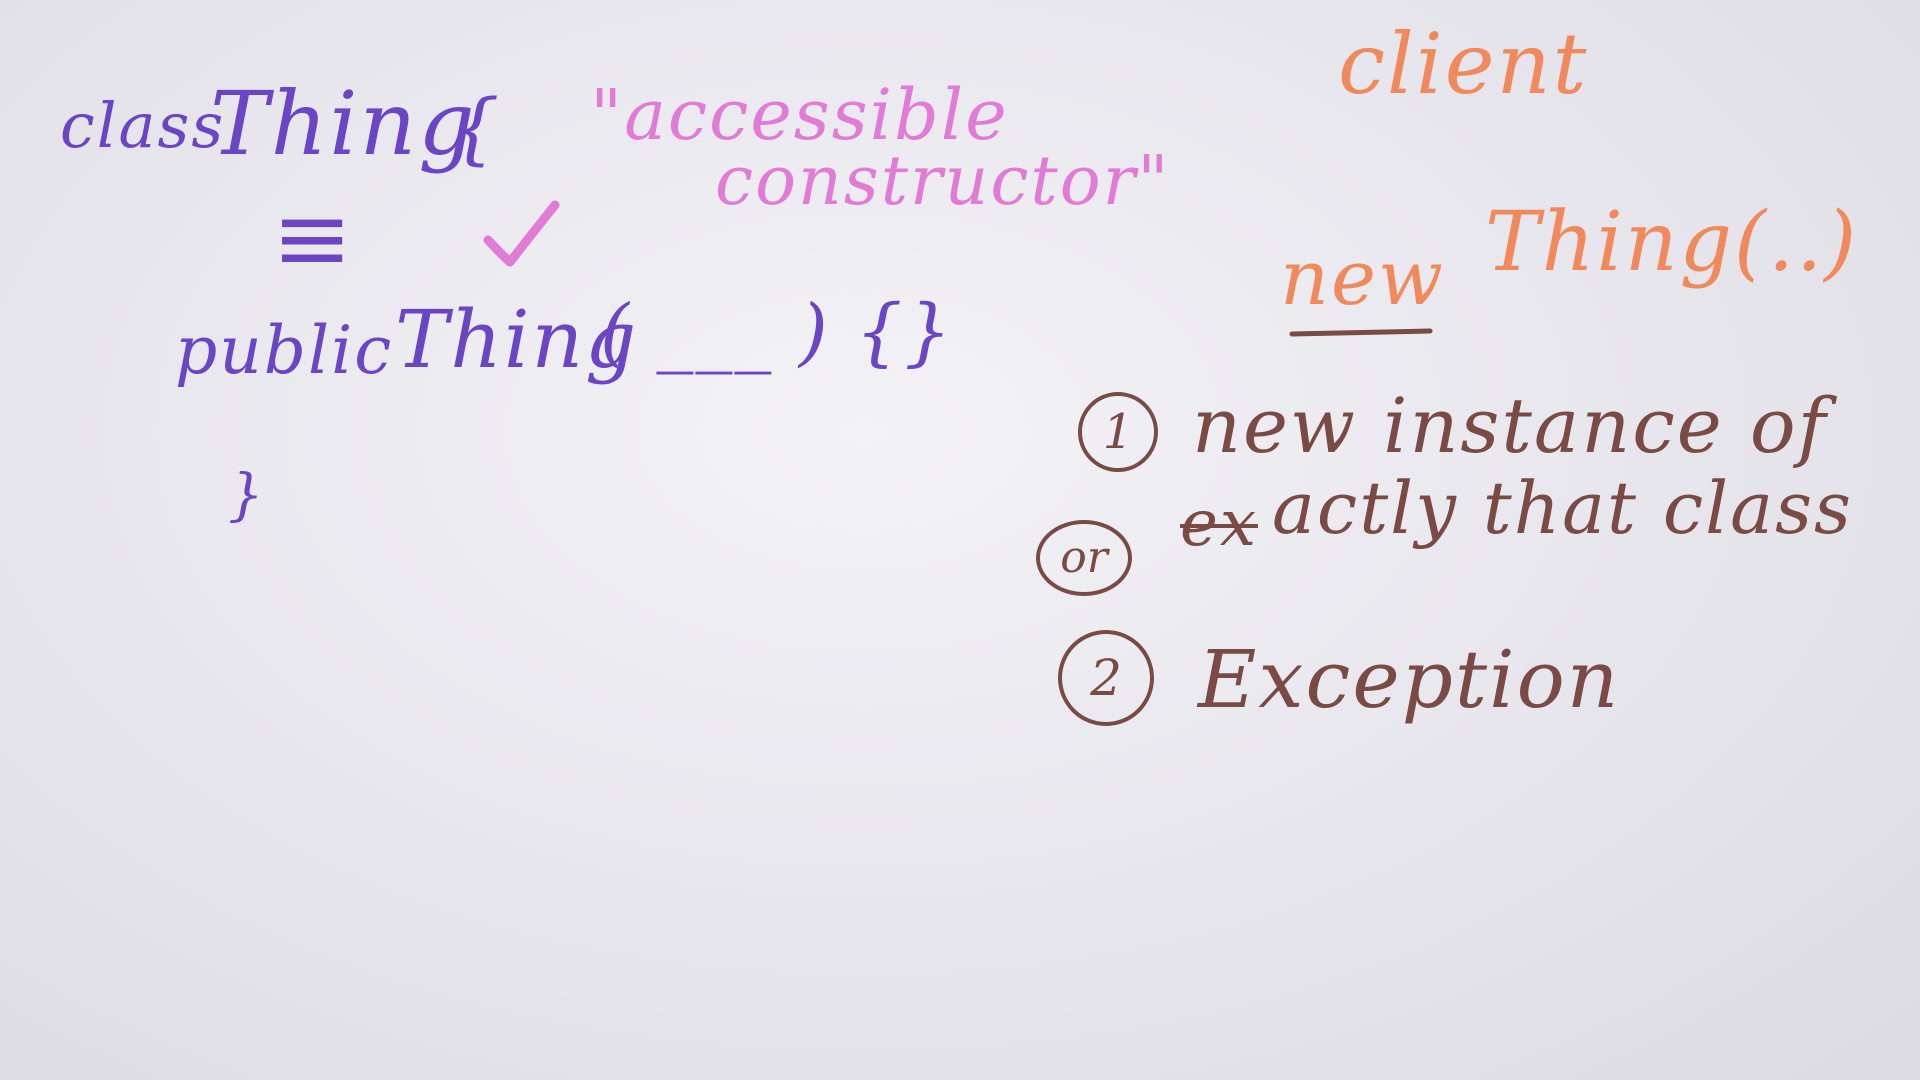  What do you see at coordinates (1672, 242) in the screenshot?
I see `new-call: Thing(..)` at bounding box center [1672, 242].